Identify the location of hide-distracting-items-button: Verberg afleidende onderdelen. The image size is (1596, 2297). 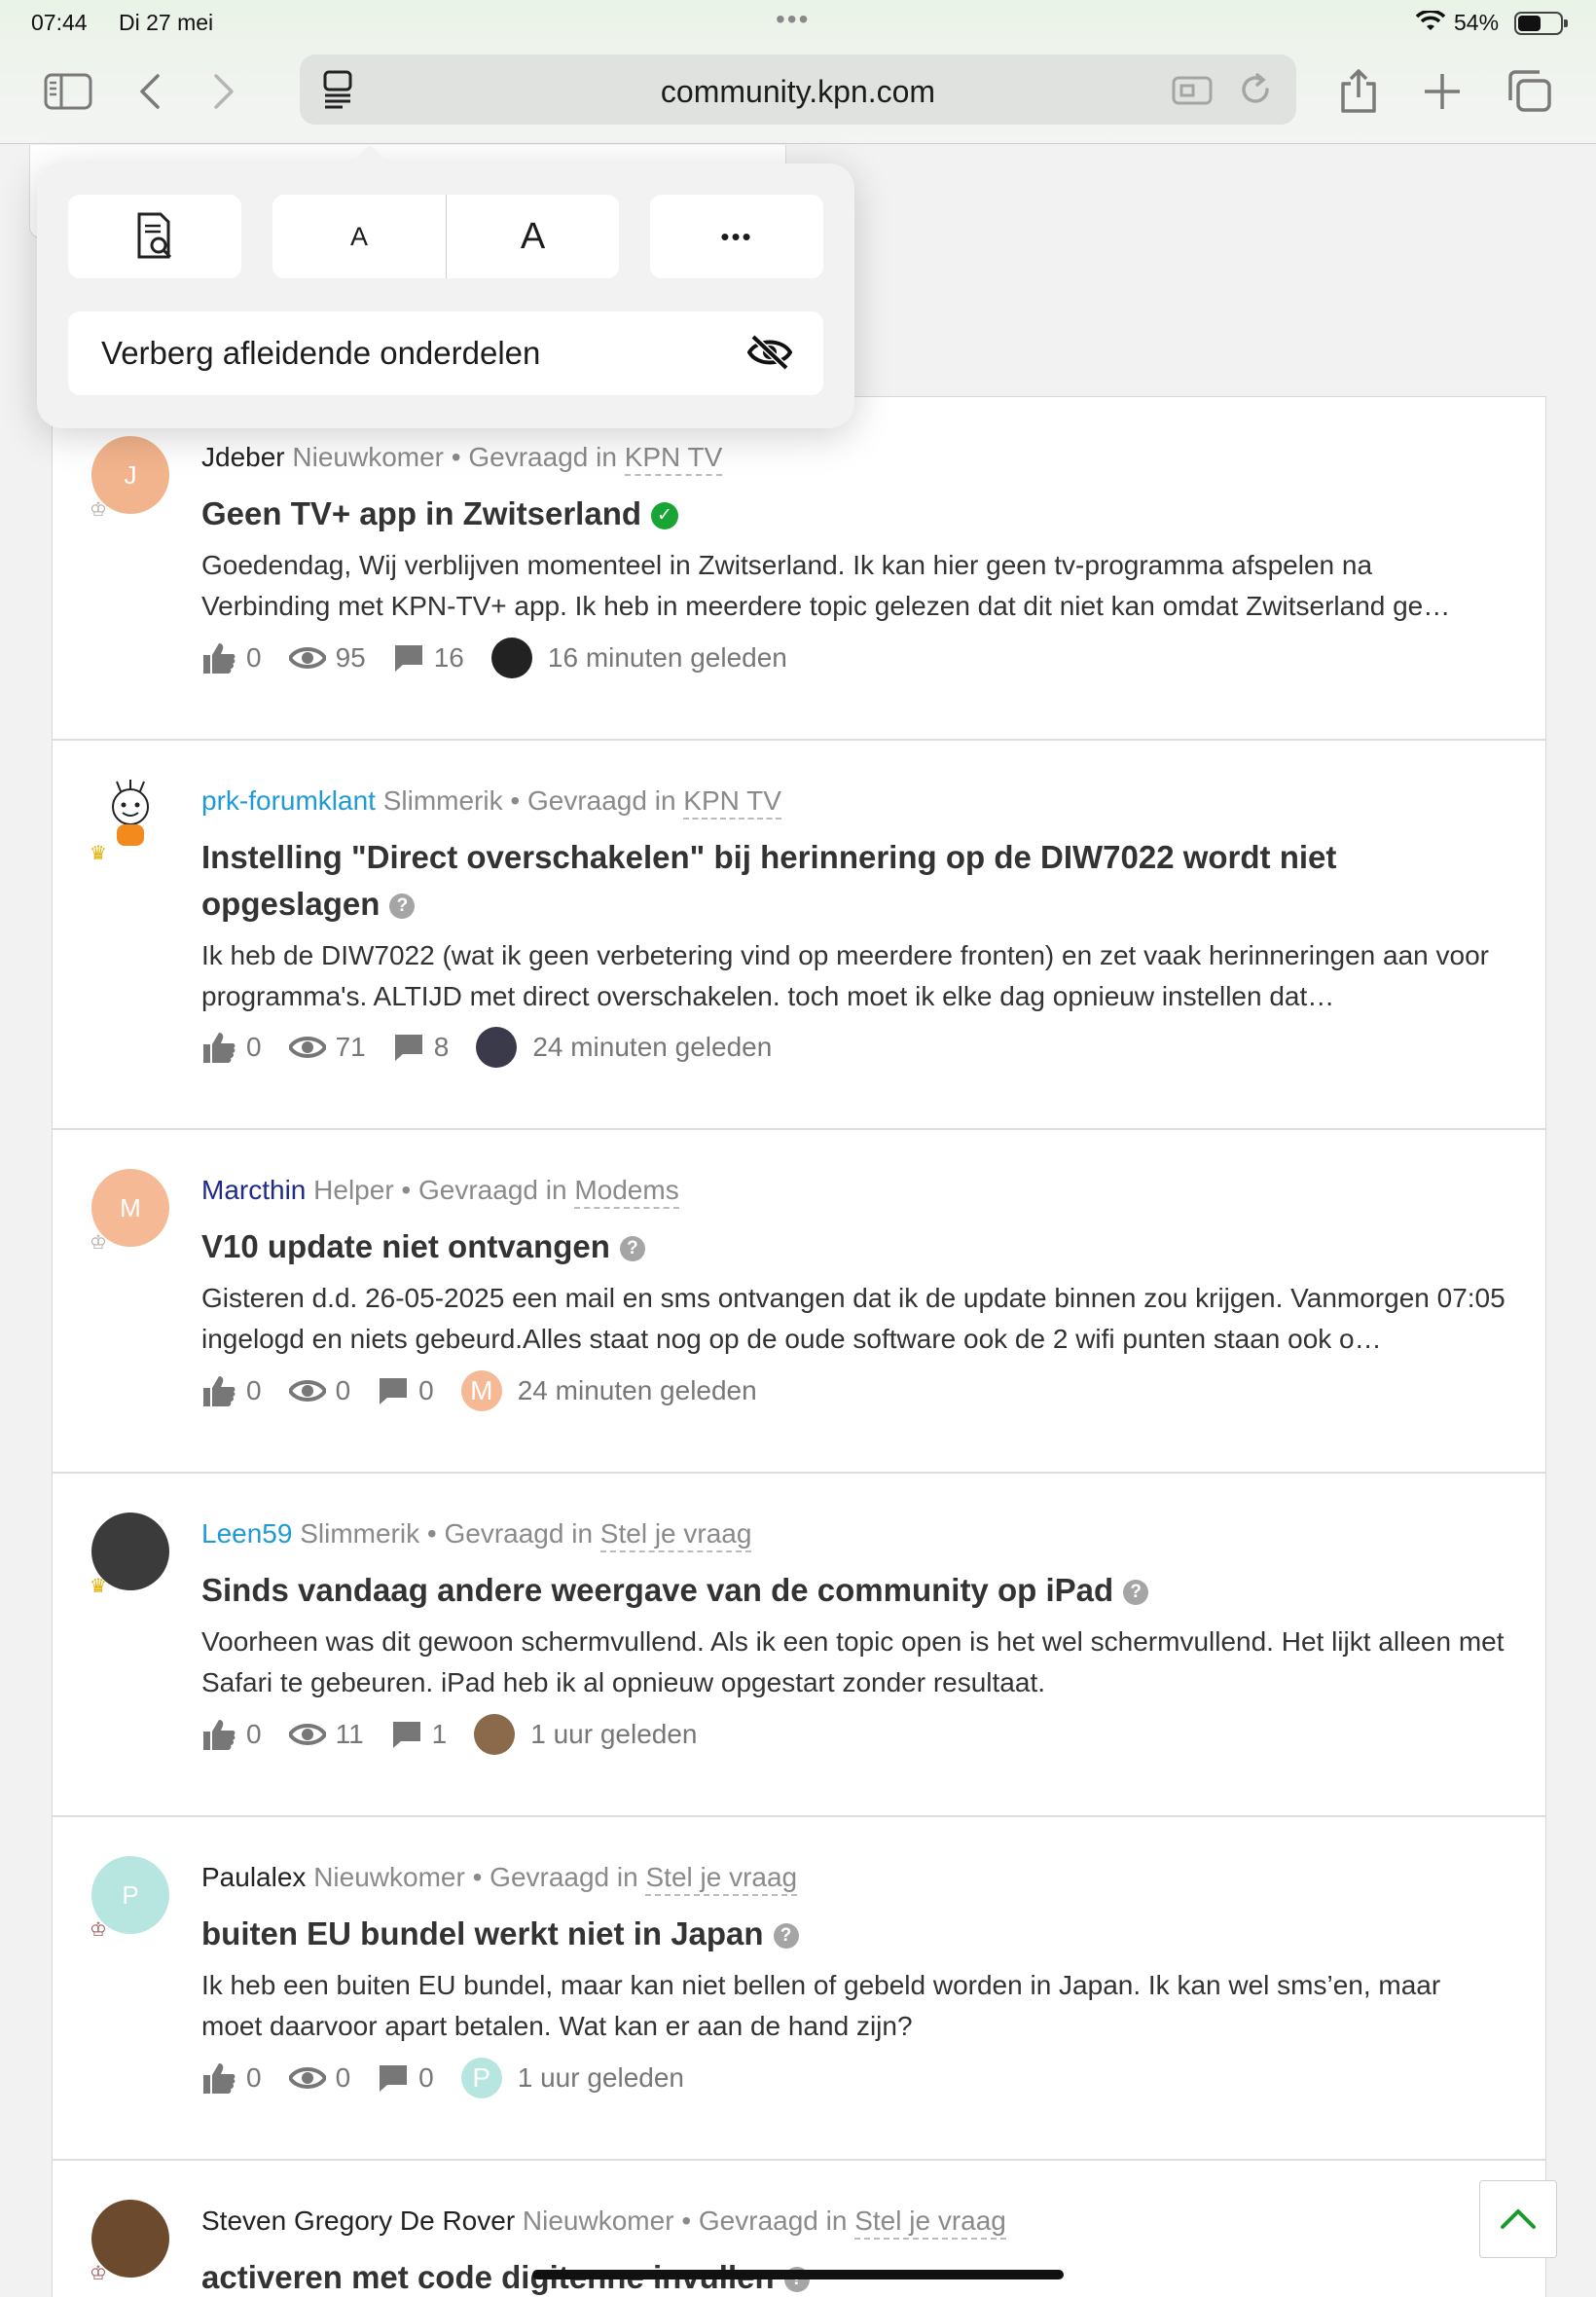
(446, 353).